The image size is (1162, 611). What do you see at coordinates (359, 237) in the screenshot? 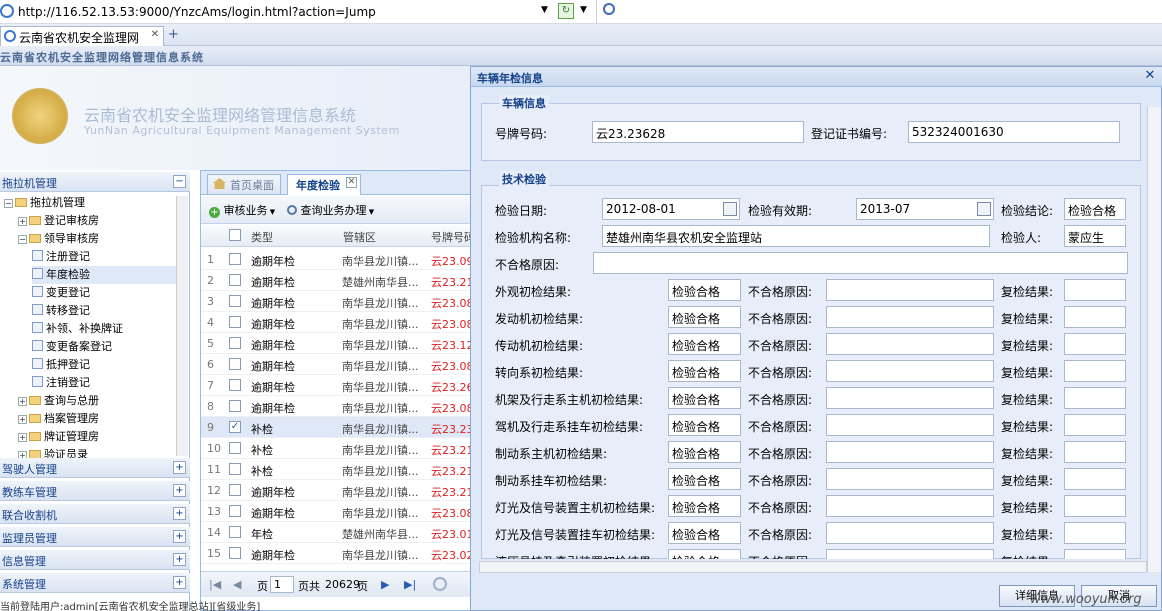
I see `column-district: 管辖区` at bounding box center [359, 237].